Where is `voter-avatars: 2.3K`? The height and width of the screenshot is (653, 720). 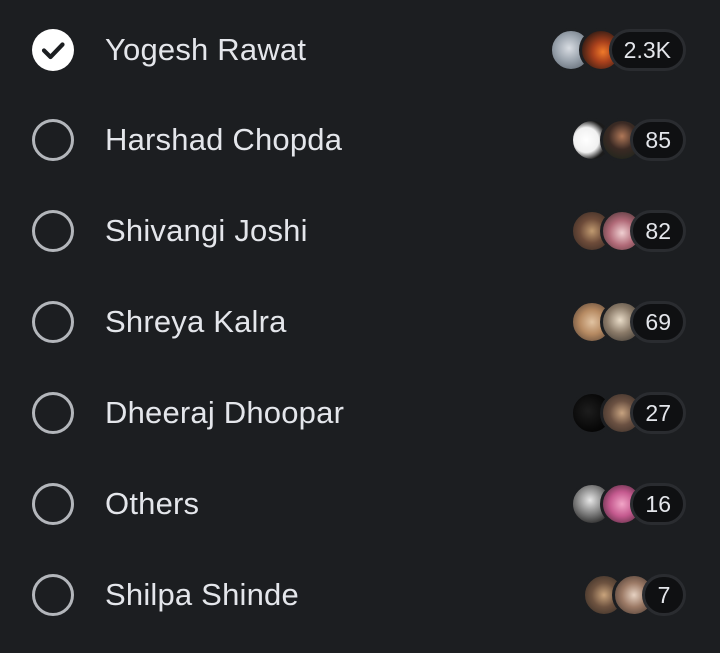 voter-avatars: 2.3K is located at coordinates (617, 50).